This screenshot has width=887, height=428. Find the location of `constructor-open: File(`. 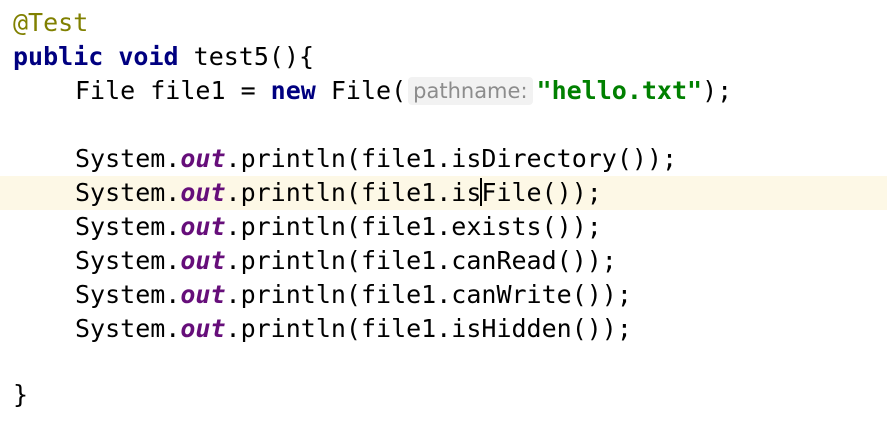

constructor-open: File( is located at coordinates (361, 90).